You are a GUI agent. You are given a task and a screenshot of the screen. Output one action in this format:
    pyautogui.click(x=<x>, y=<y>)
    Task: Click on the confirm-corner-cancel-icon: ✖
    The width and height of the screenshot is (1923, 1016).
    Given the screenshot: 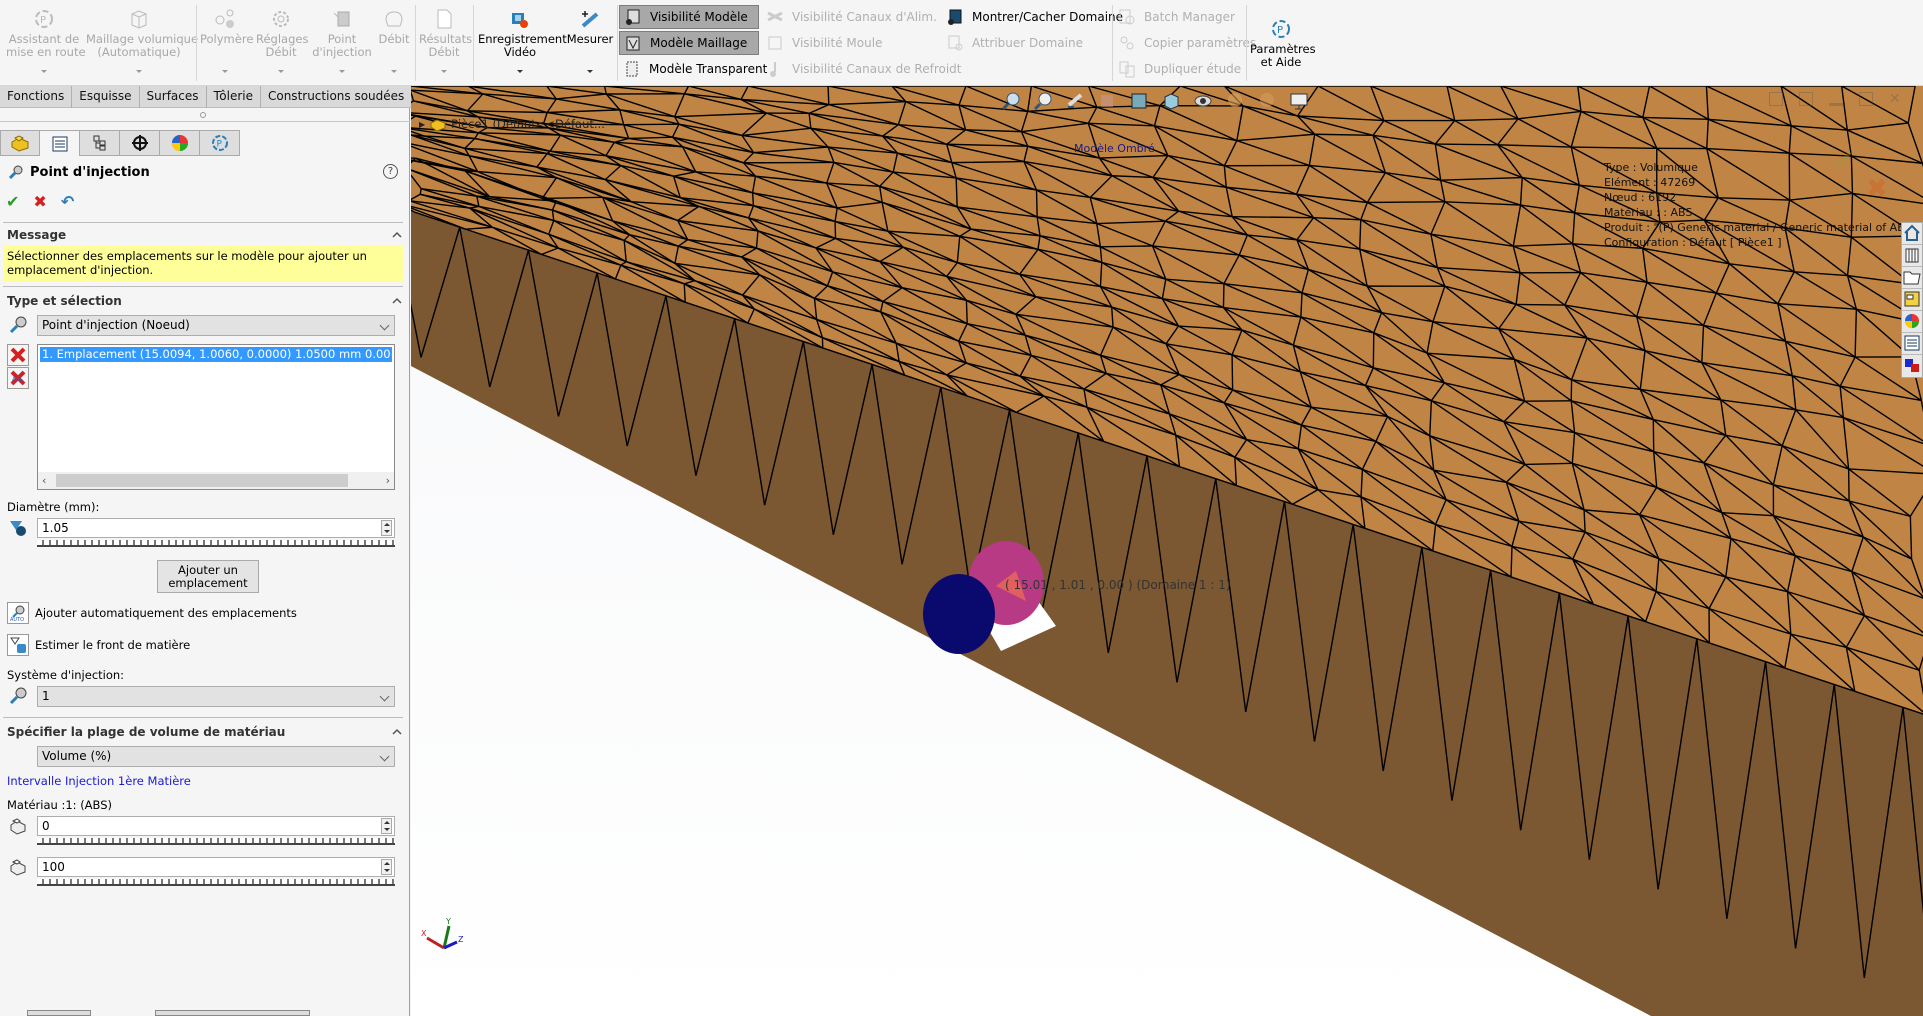 What is the action you would take?
    pyautogui.click(x=1877, y=189)
    